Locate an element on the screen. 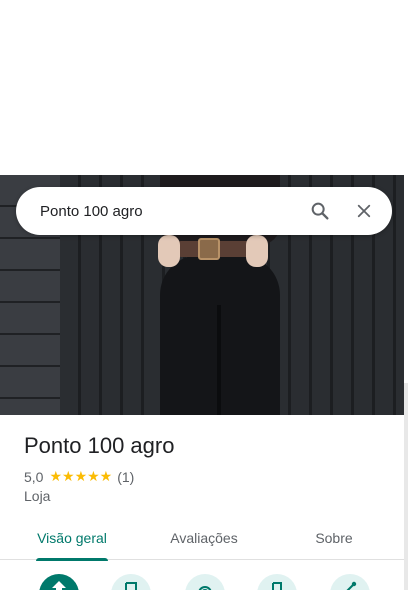  share-button is located at coordinates (350, 582).